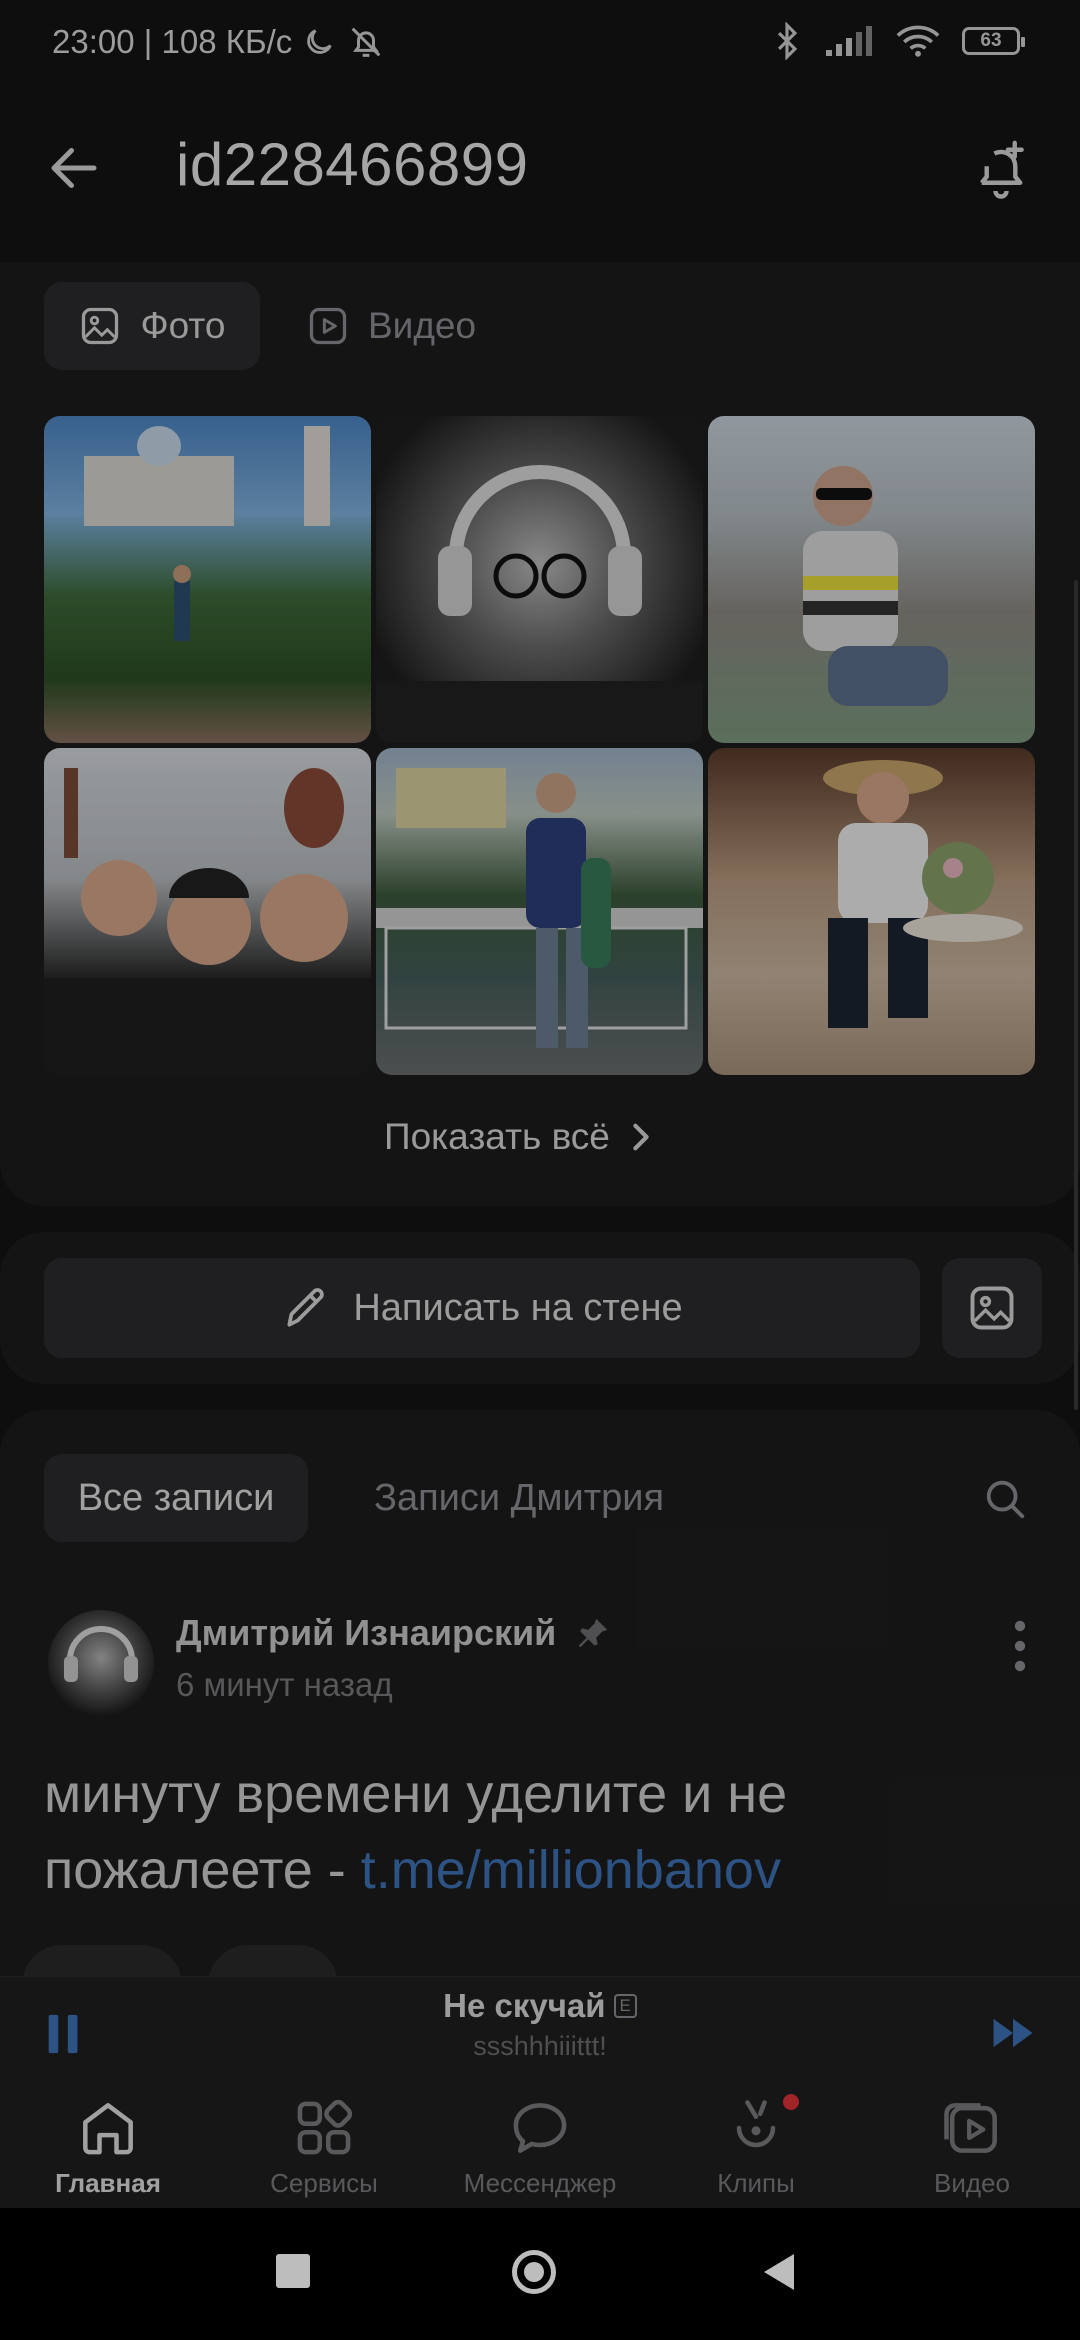 The width and height of the screenshot is (1080, 2340). I want to click on track-info: Не скучай E ssshhhiiittt!, so click(540, 2024).